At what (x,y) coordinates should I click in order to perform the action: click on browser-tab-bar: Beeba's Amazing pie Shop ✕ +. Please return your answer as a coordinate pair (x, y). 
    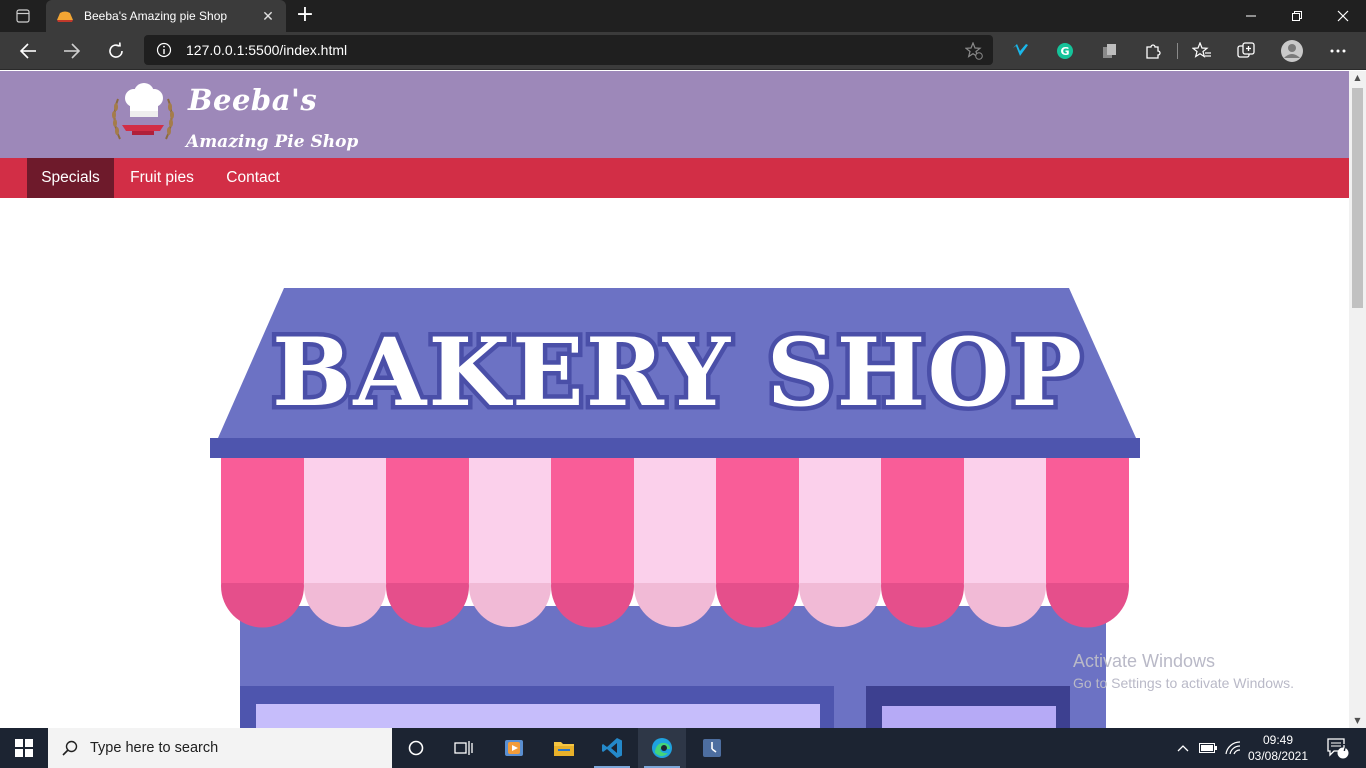
    Looking at the image, I should click on (683, 16).